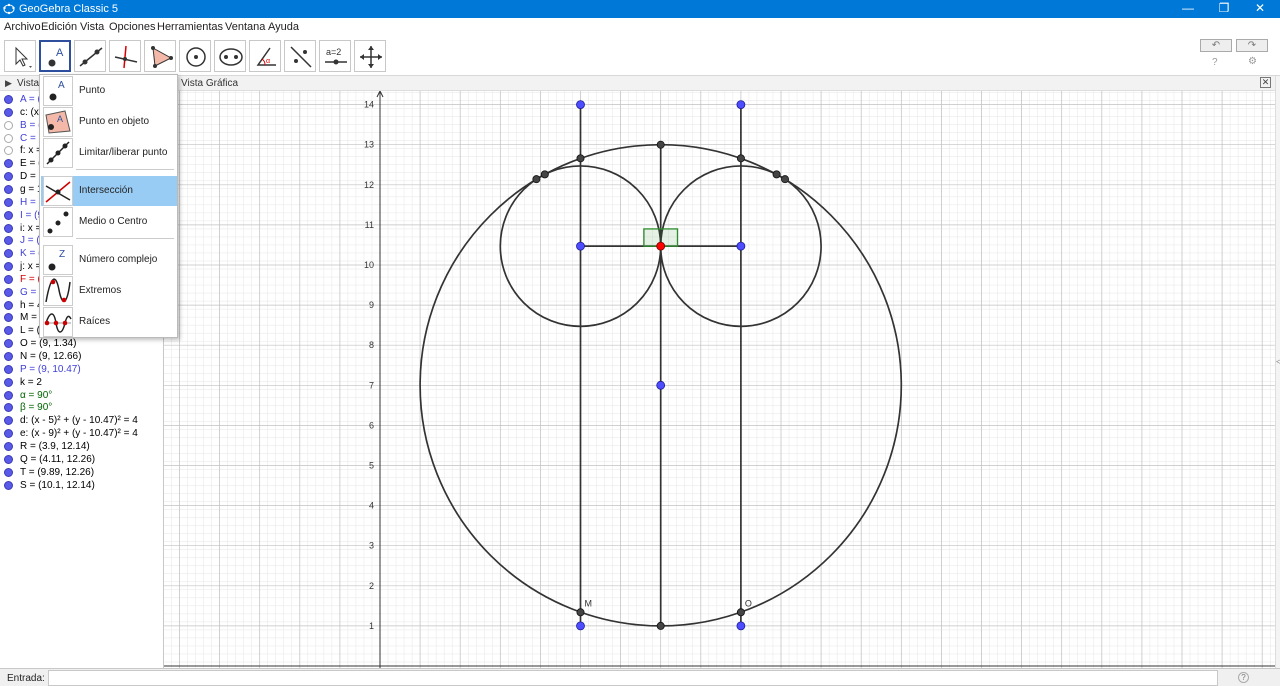 The image size is (1280, 686). What do you see at coordinates (22, 27) in the screenshot?
I see `menu-archivo: Archivo` at bounding box center [22, 27].